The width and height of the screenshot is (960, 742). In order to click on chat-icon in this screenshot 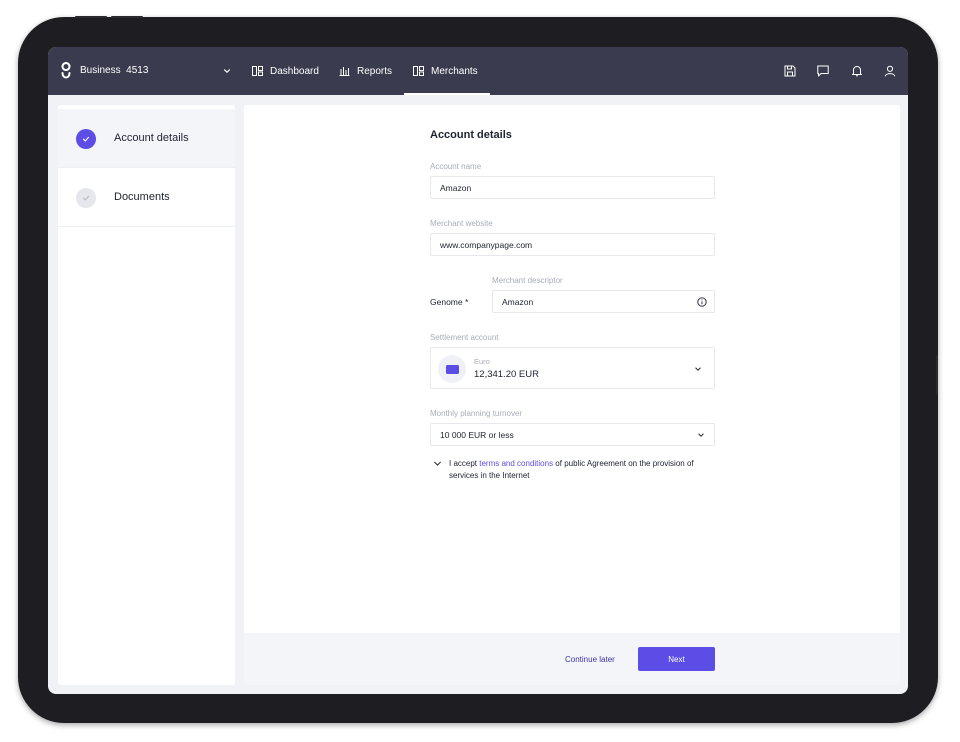, I will do `click(823, 71)`.